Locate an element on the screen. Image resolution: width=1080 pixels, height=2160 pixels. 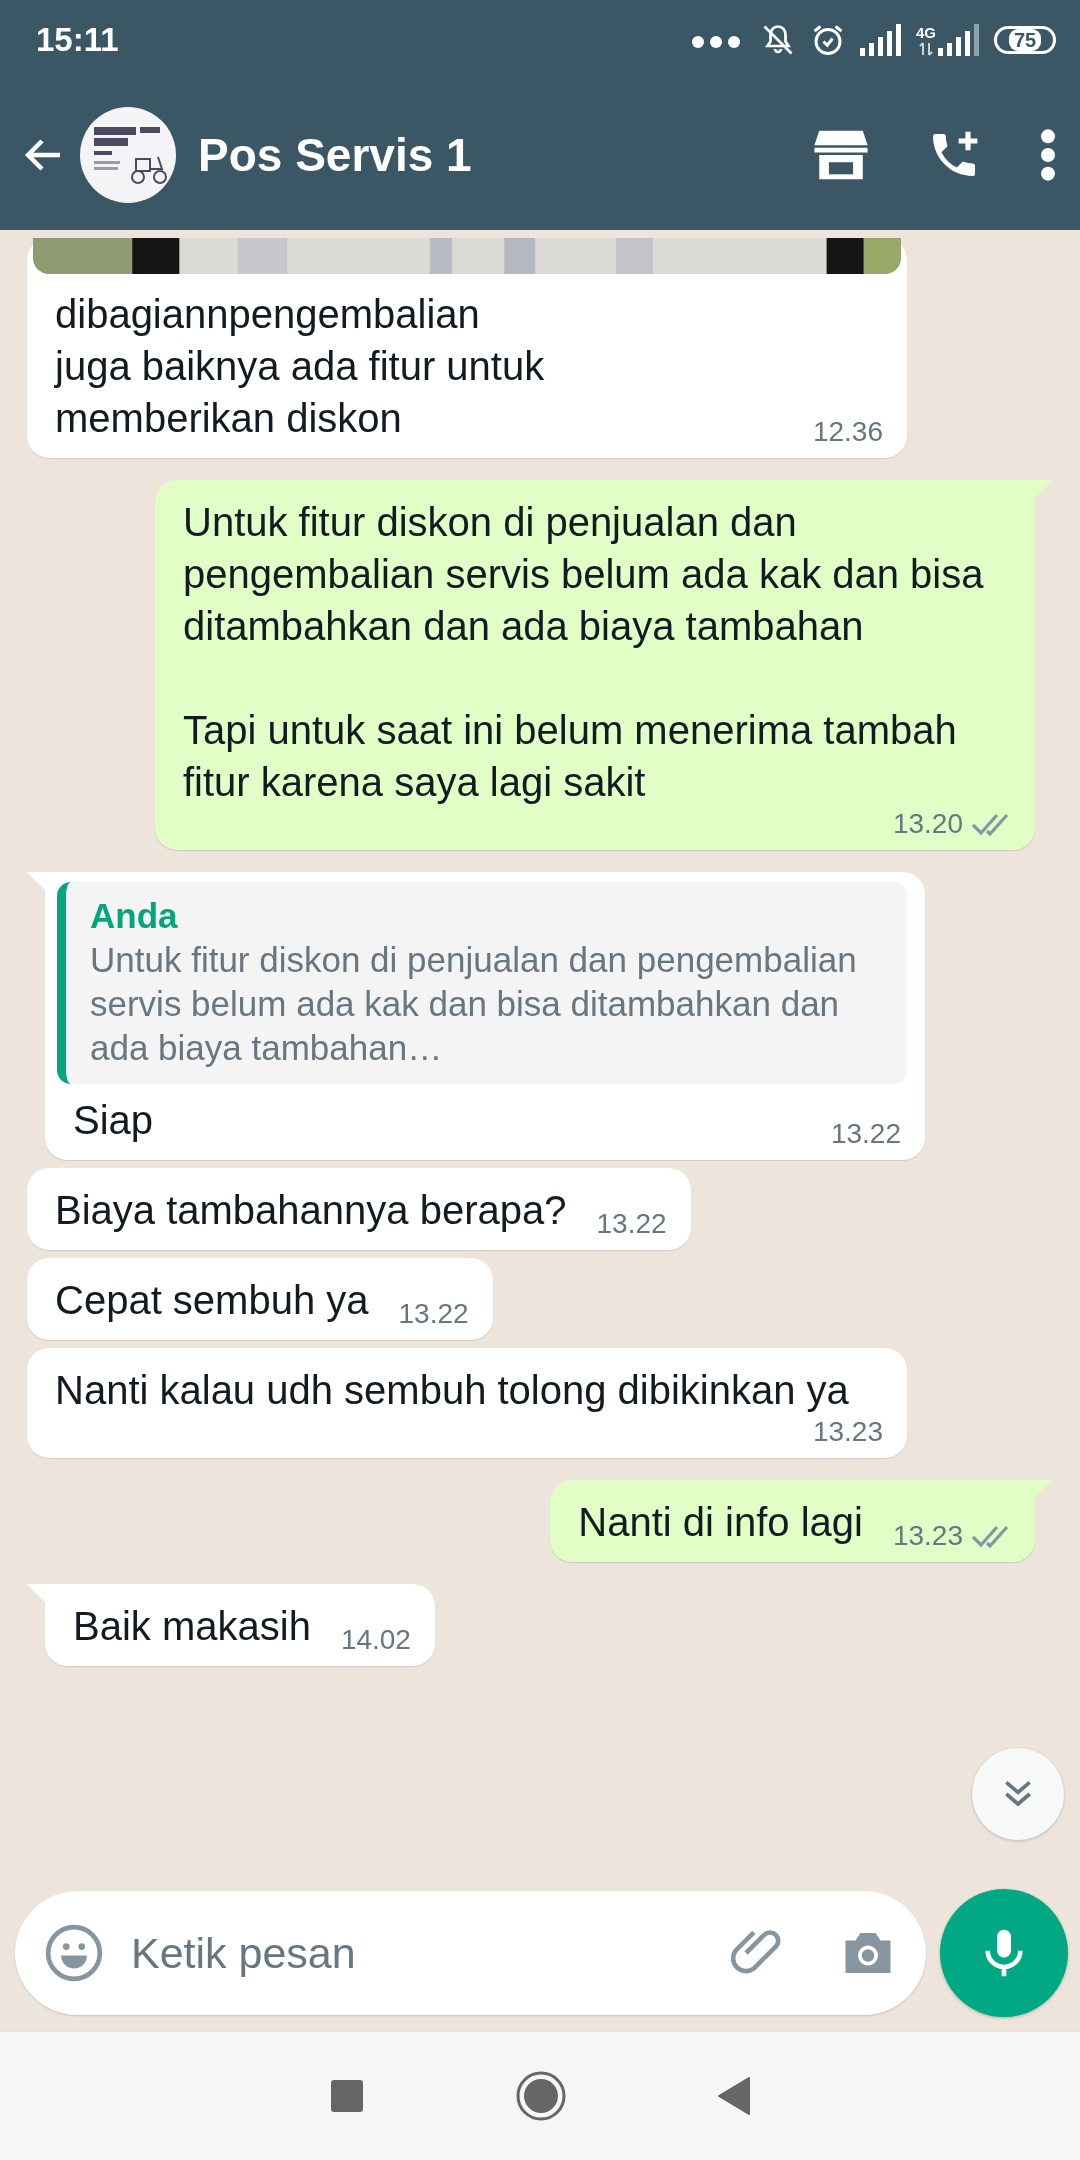
message-text: dibagiannpengembalian juga baiknya ada fitur untuk memberikan diskon is located at coordinates (300, 366).